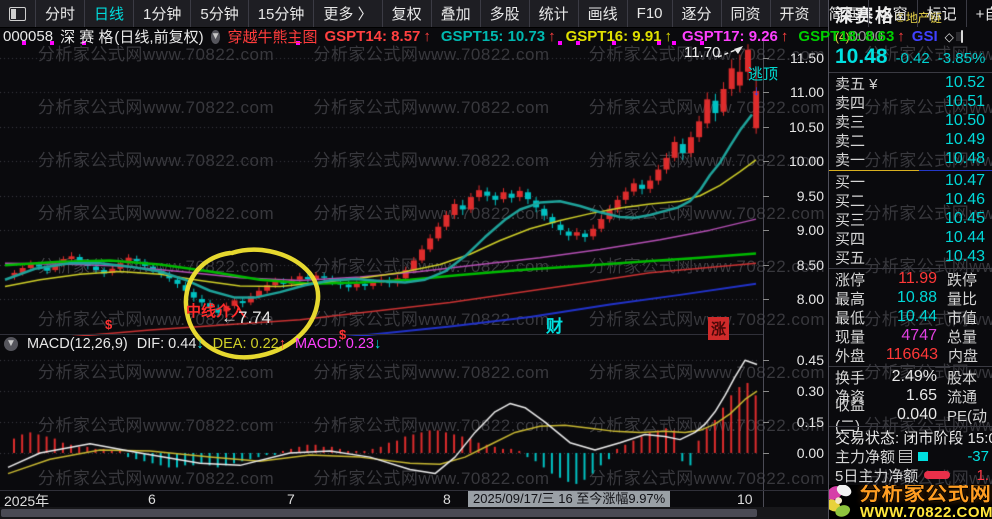 The width and height of the screenshot is (992, 519). I want to click on layout-toggle-button, so click(18, 13).